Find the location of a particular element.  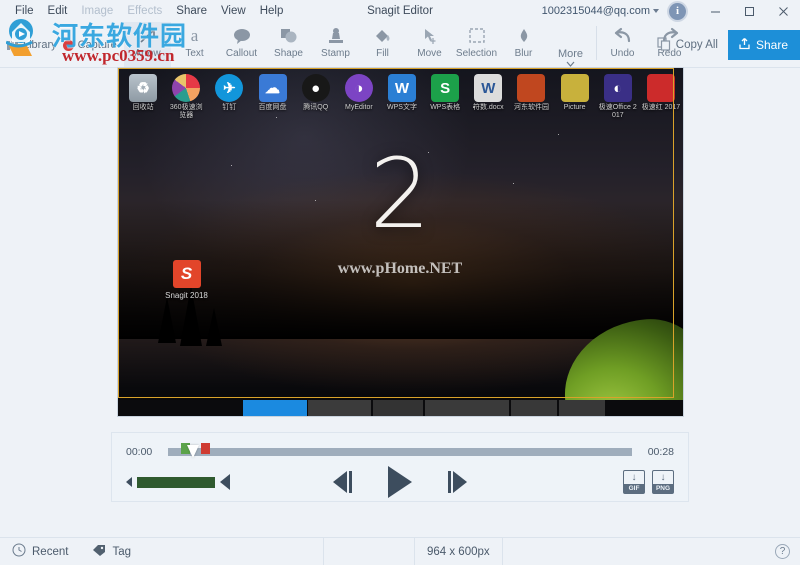

playhead-handle is located at coordinates (193, 451).